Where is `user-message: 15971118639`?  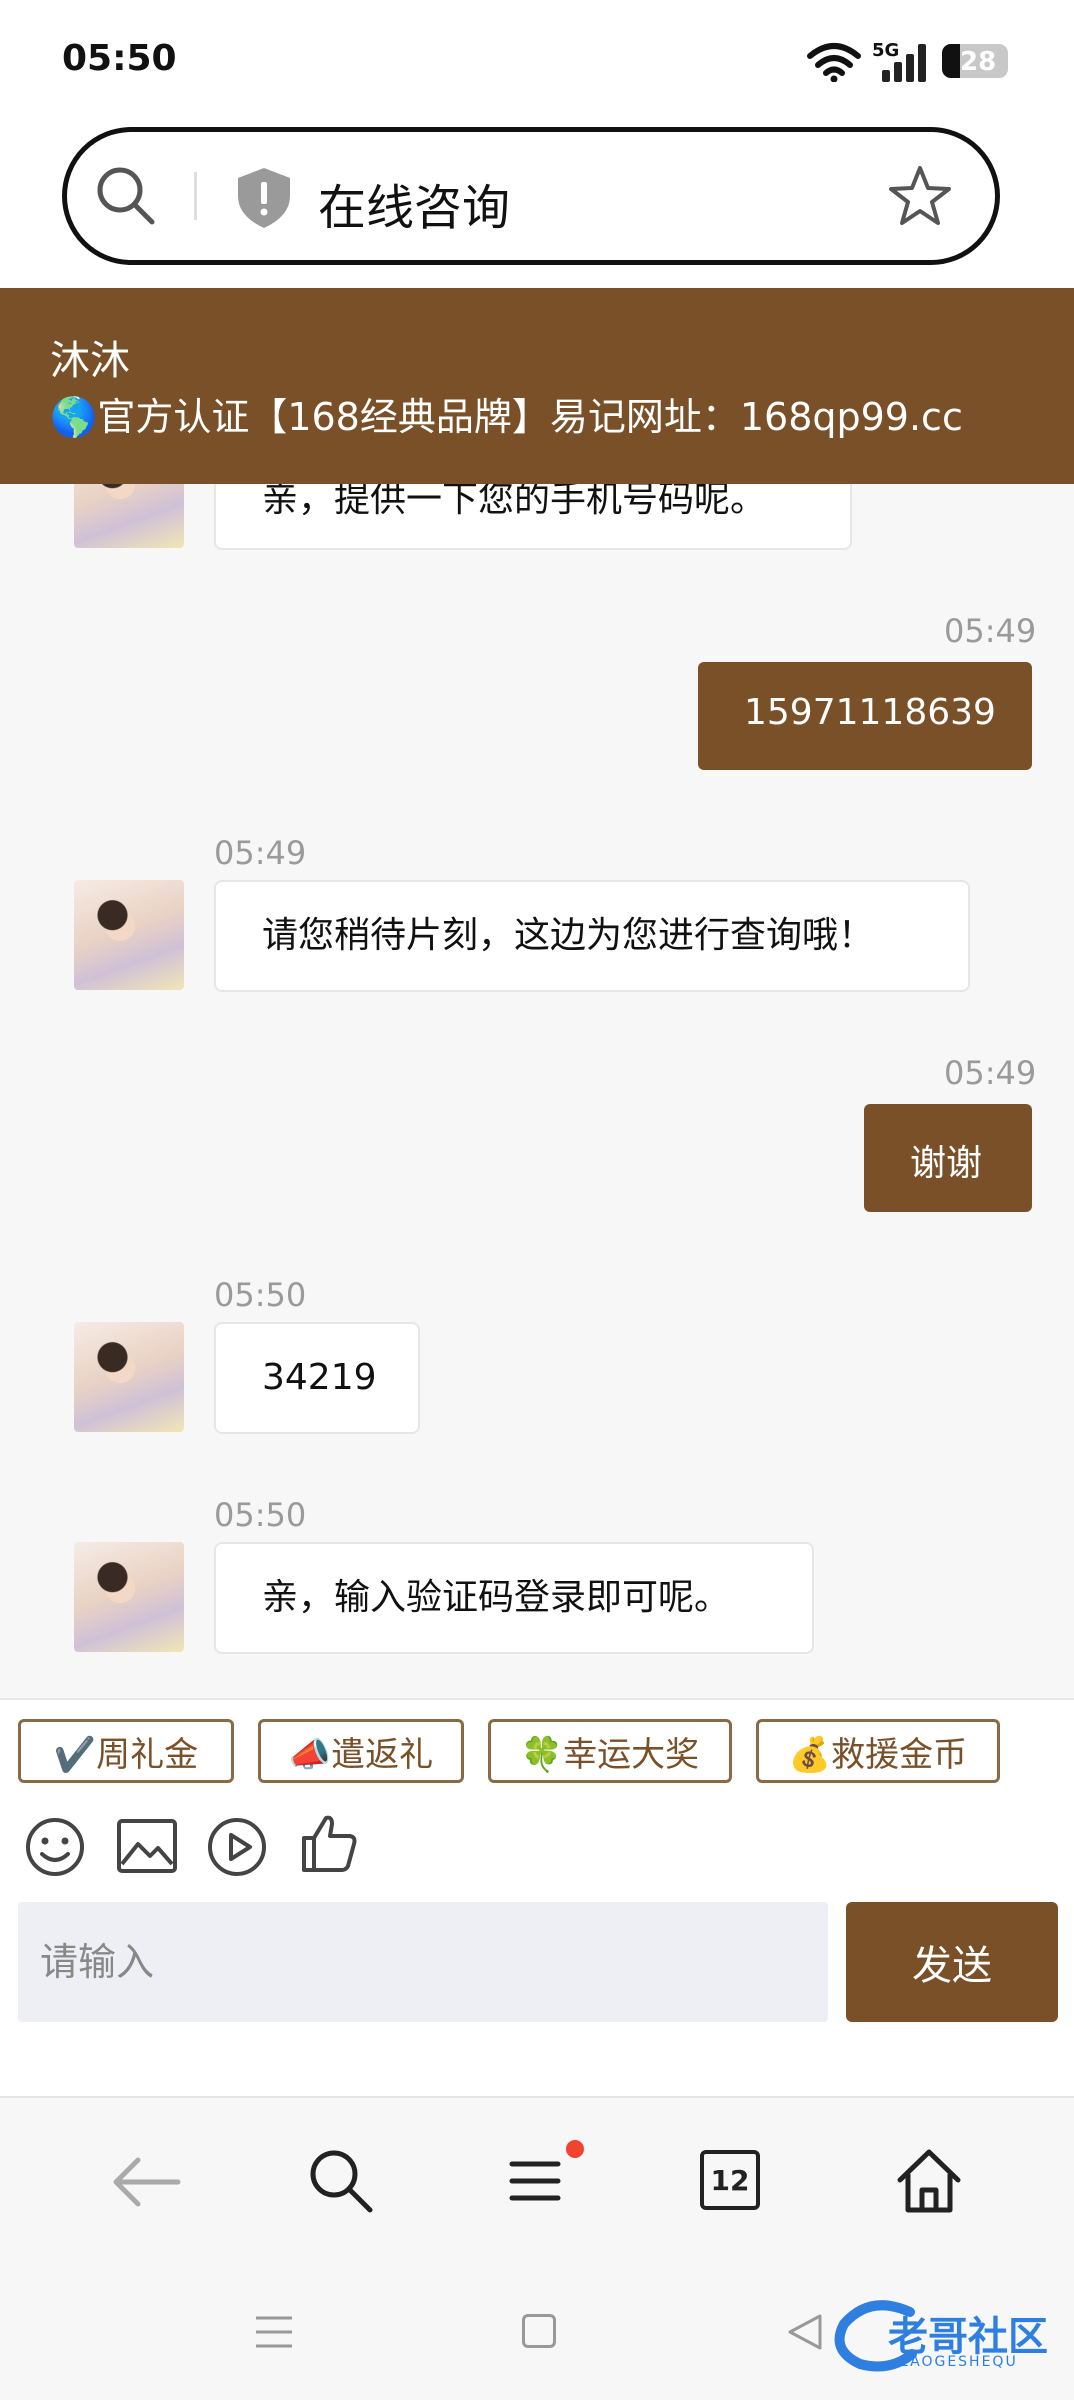 user-message: 15971118639 is located at coordinates (865, 716).